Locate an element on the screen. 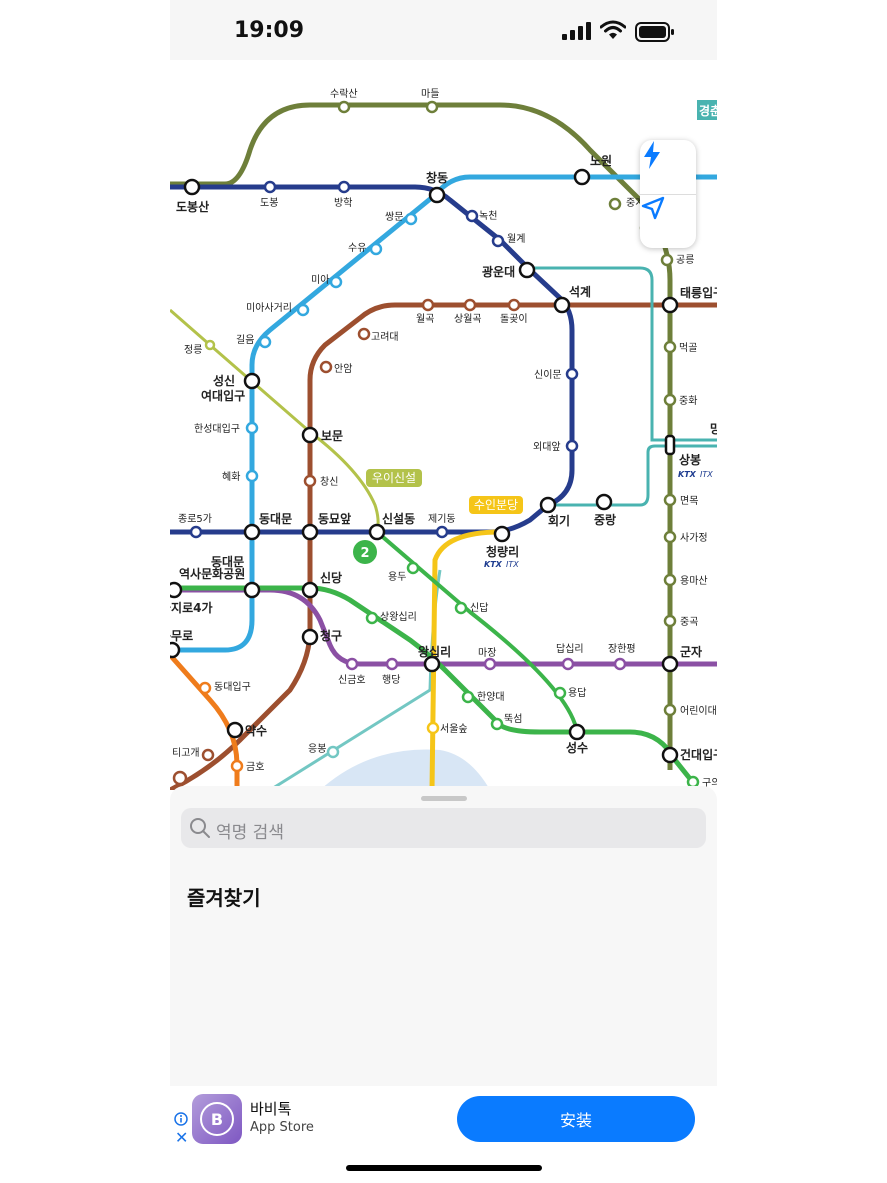 The width and height of the screenshot is (887, 1183). transfer-seongsin is located at coordinates (252, 381).